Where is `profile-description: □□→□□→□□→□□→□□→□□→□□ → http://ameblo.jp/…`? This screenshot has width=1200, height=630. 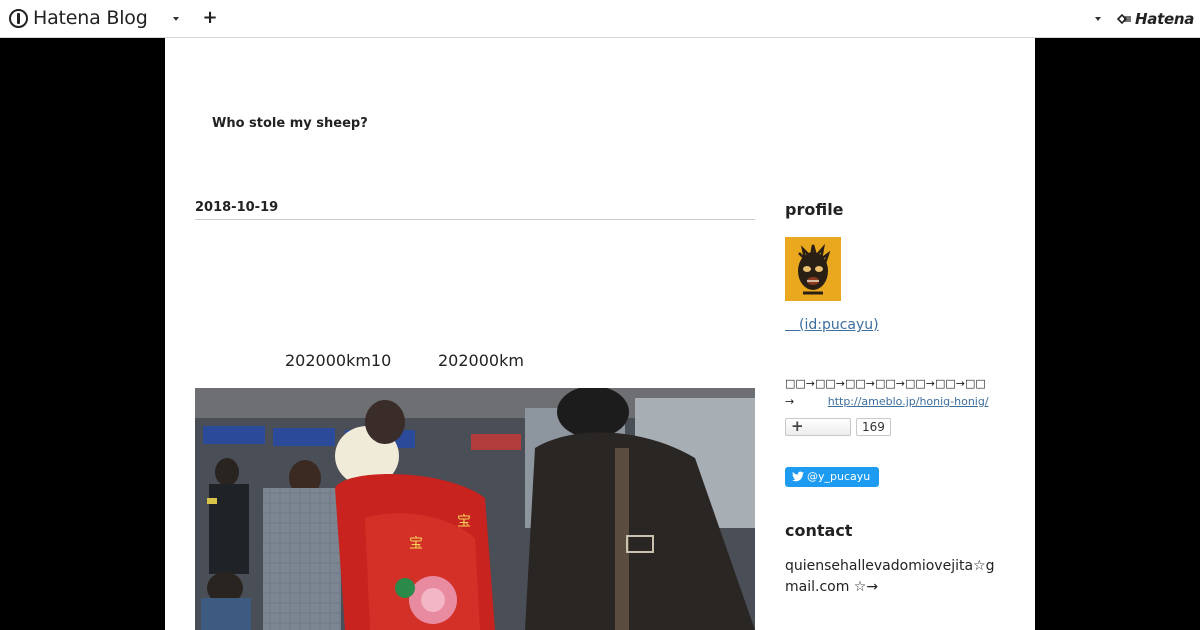
profile-description: □□→□□→□□→□□→□□→□□→□□ → http://ameblo.jp/… is located at coordinates (887, 393).